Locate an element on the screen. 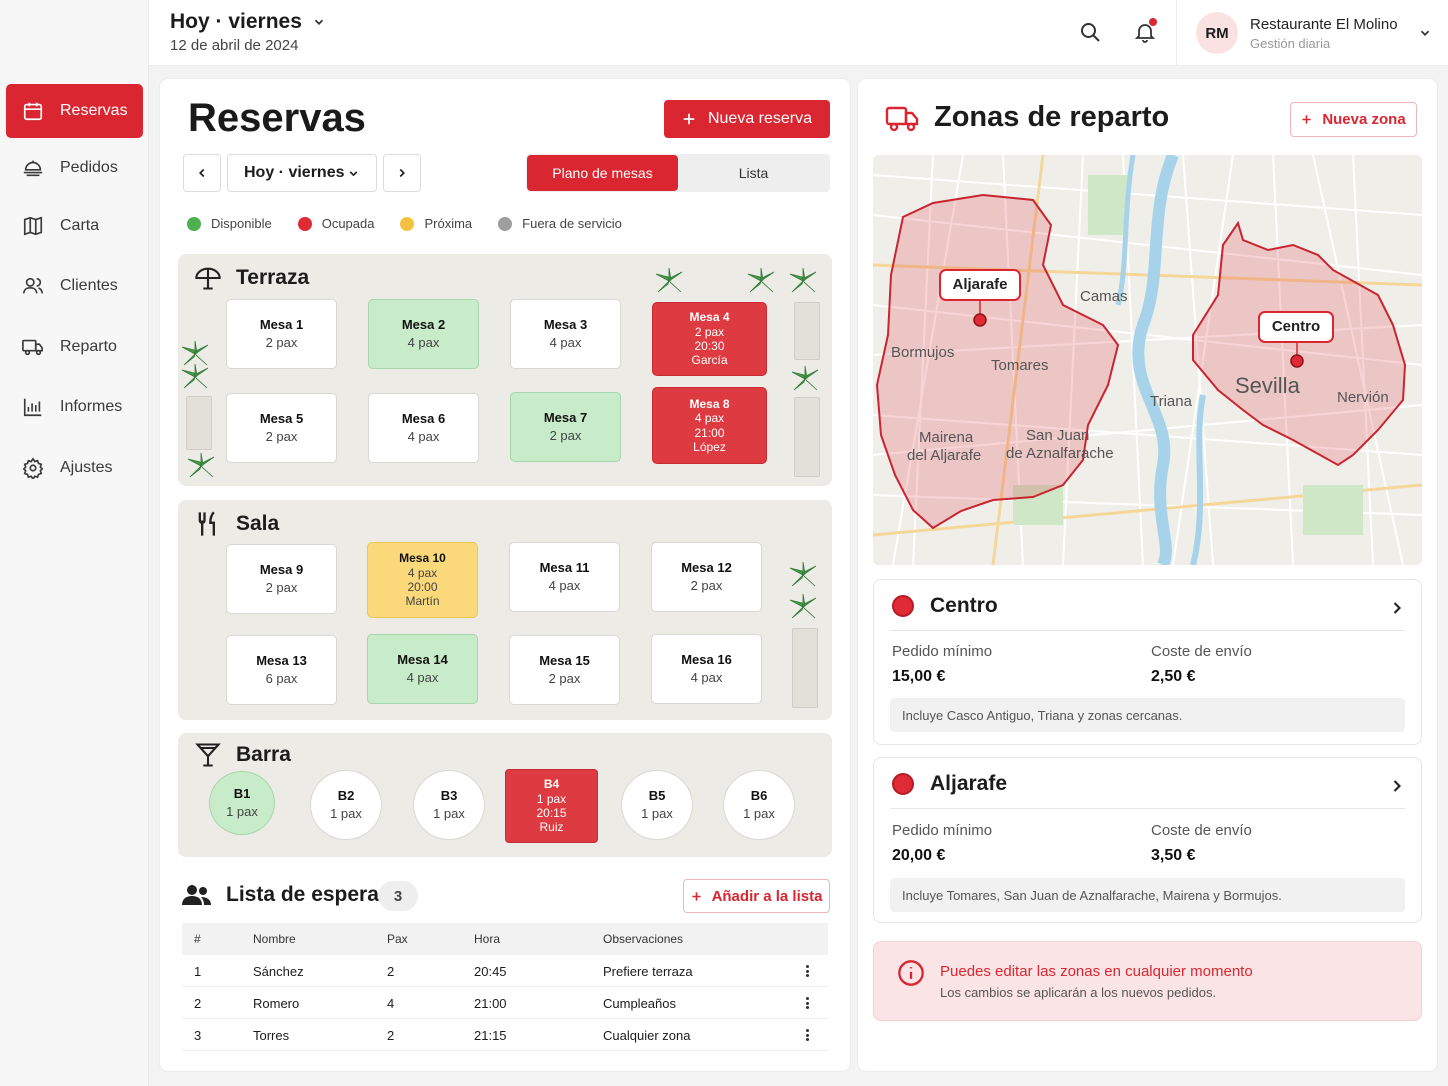 The image size is (1448, 1086). table-mesa-13: Mesa 13 6 pax is located at coordinates (281, 670).